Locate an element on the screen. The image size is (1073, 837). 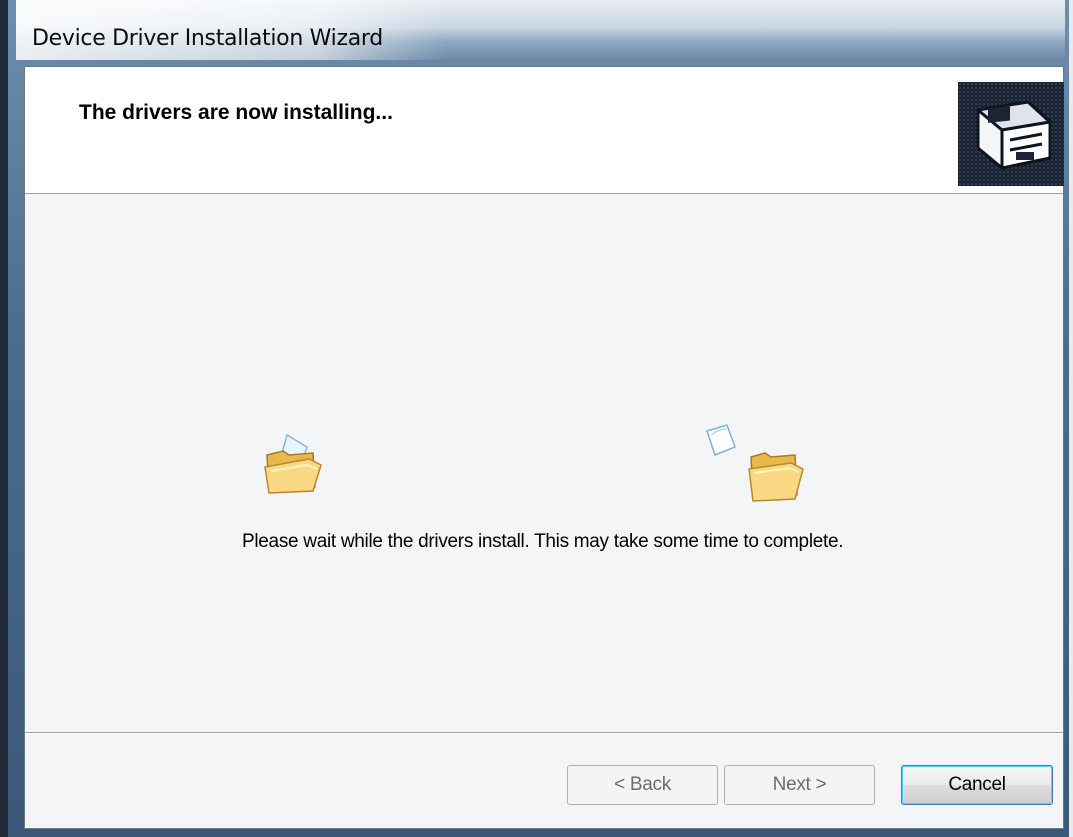
folder-destination-icon is located at coordinates (776, 477).